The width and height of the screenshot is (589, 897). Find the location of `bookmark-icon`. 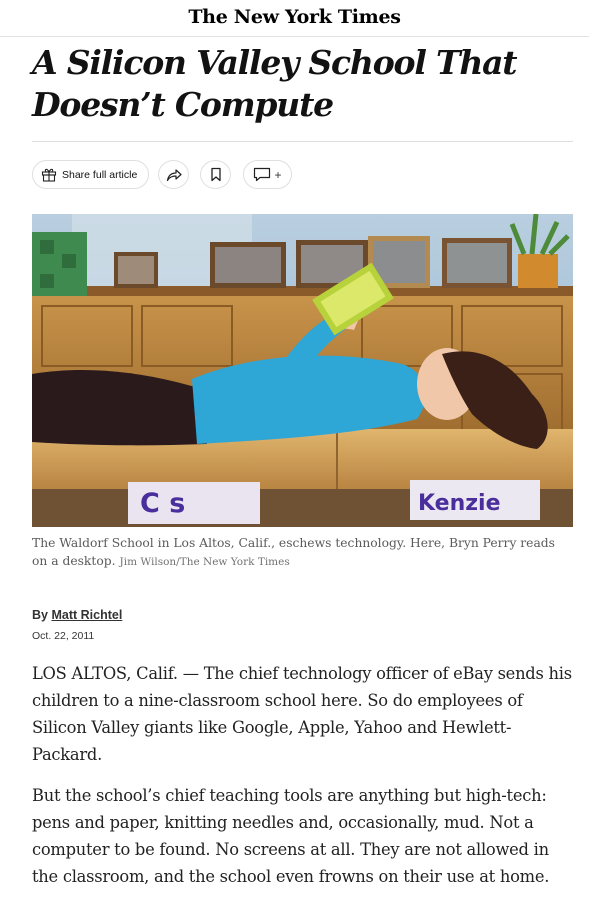

bookmark-icon is located at coordinates (216, 174).